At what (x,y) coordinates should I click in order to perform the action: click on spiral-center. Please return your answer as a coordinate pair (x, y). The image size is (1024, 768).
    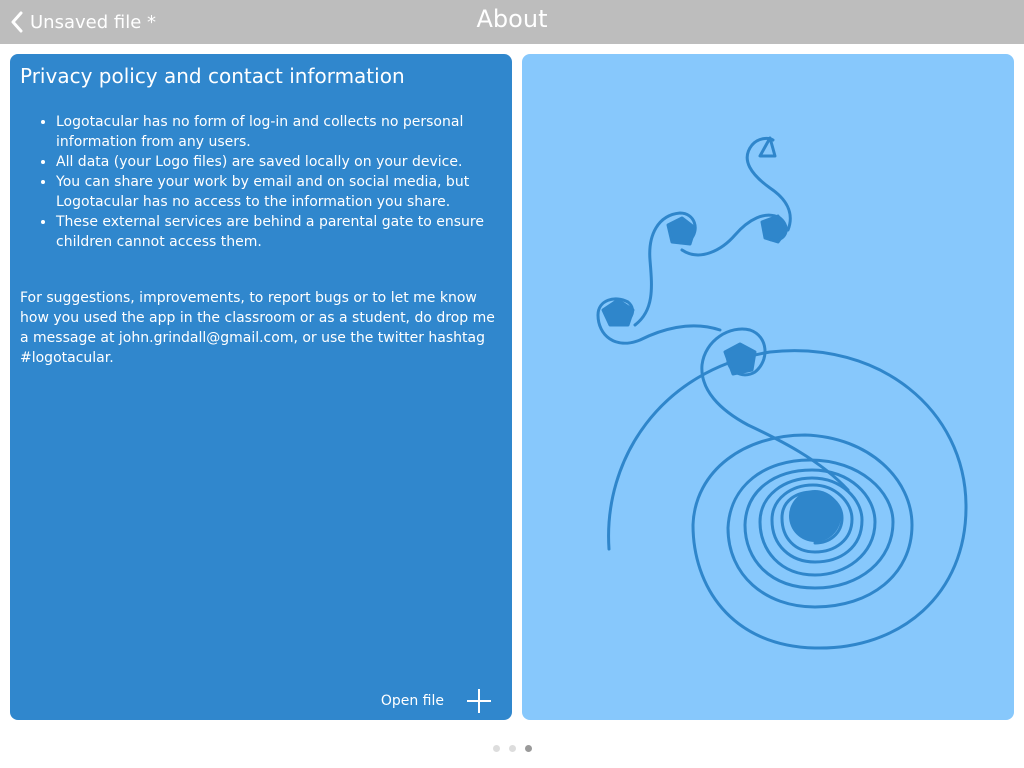
    Looking at the image, I should click on (815, 516).